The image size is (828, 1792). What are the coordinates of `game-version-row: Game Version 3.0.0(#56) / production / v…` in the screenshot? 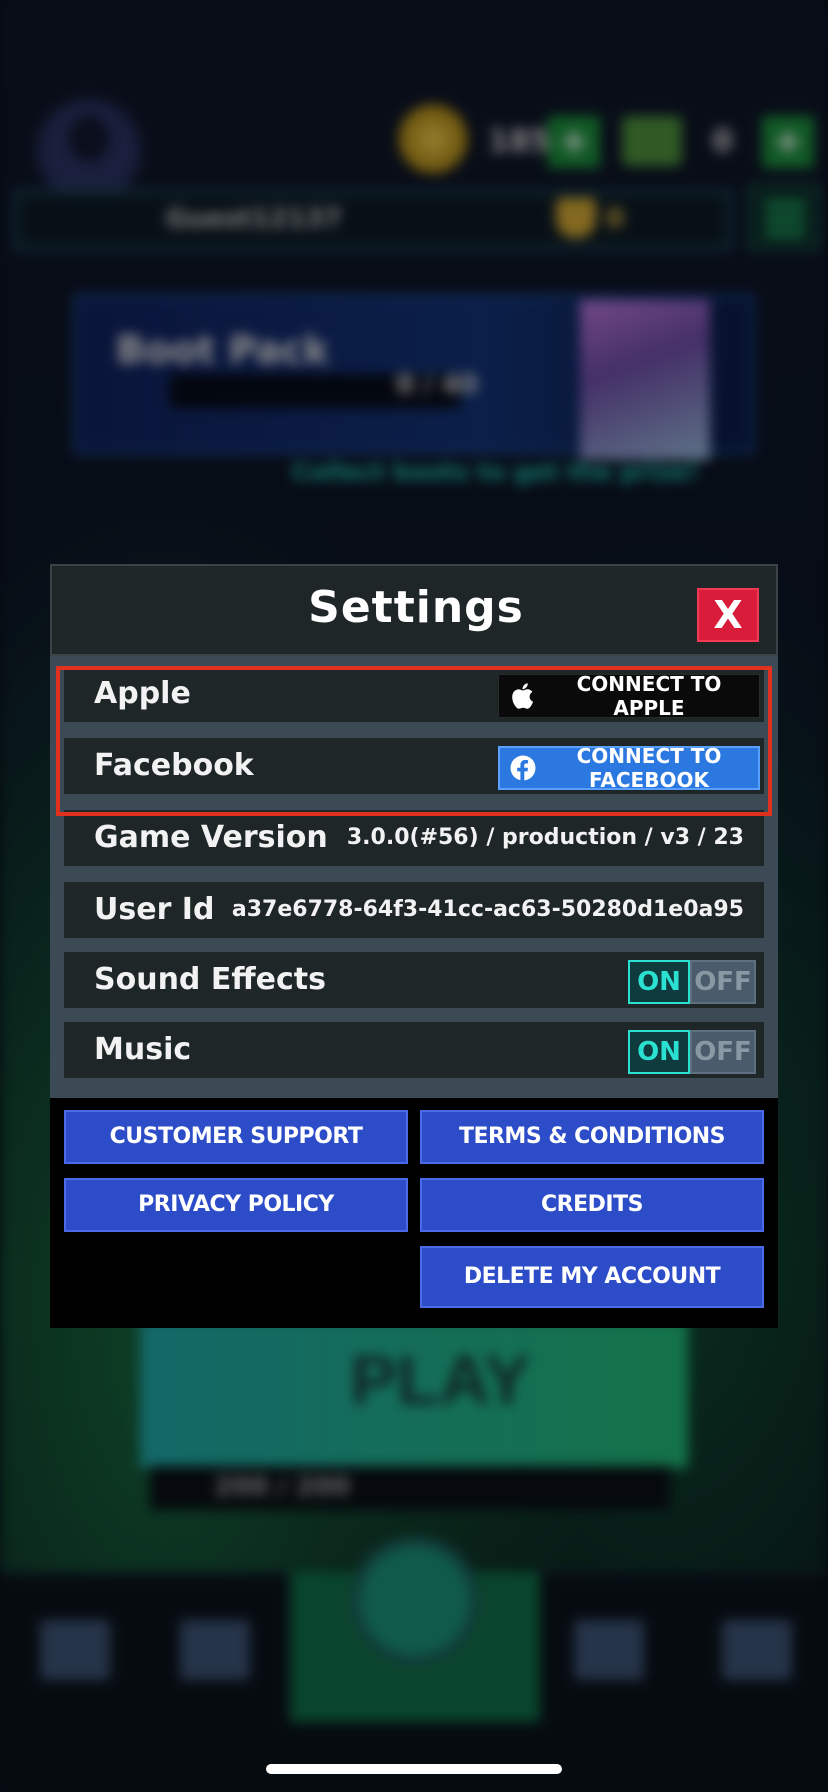 It's located at (414, 838).